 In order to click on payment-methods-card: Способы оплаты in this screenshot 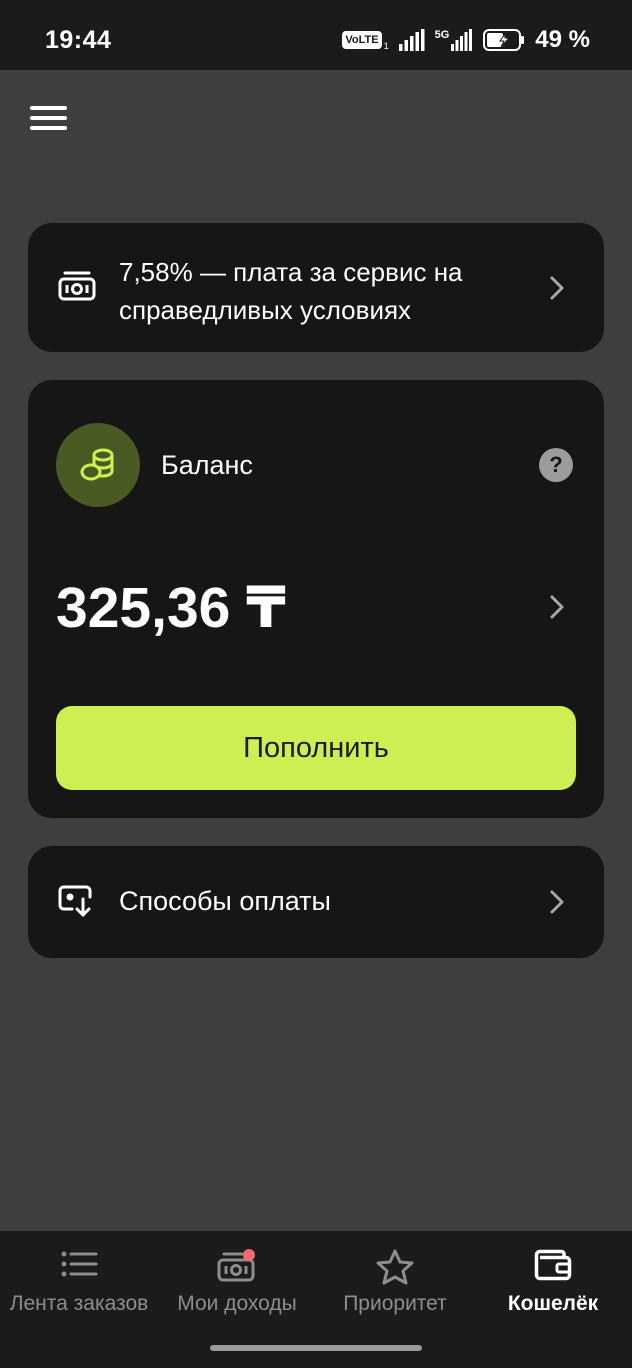, I will do `click(316, 902)`.